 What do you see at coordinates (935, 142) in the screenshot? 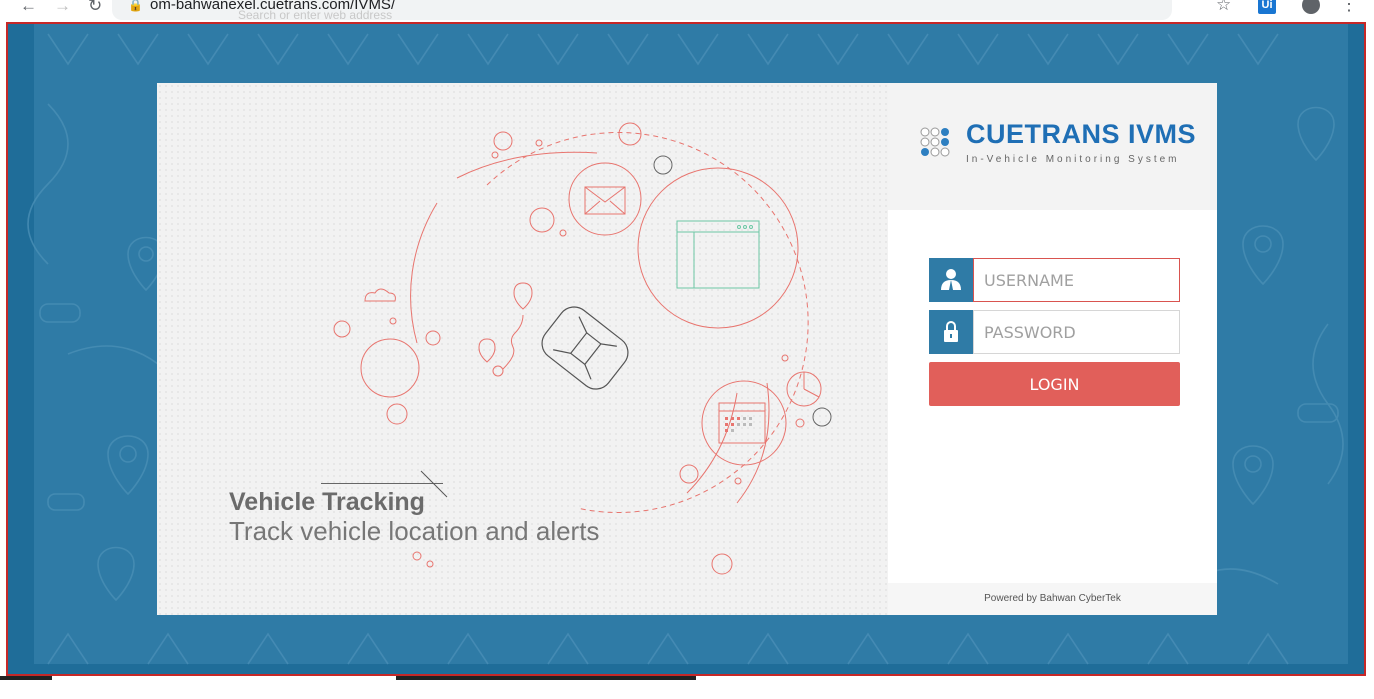
I see `logo-dots-icon` at bounding box center [935, 142].